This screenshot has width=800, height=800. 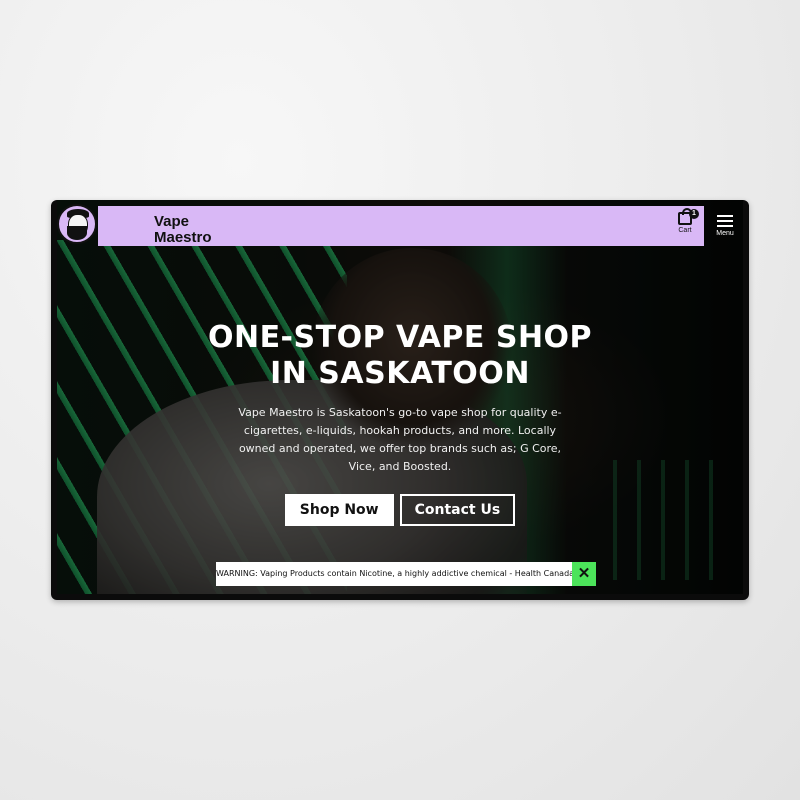 I want to click on brand-line-2: Maestro, so click(x=183, y=237).